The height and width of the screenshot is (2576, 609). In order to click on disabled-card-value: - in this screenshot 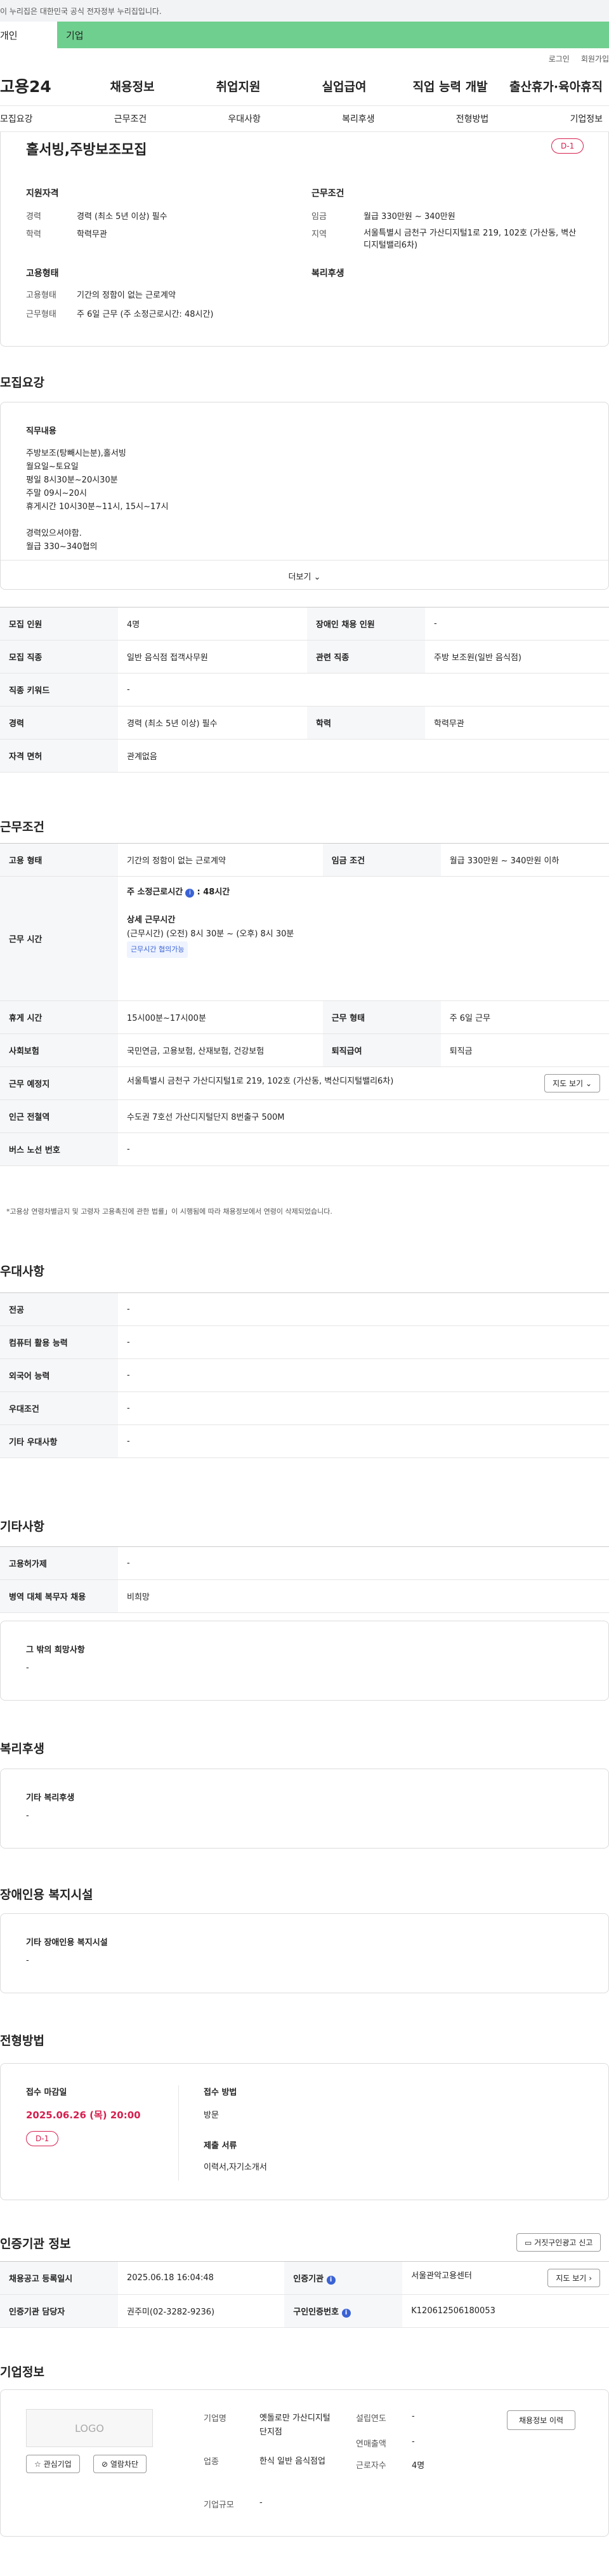, I will do `click(27, 1960)`.